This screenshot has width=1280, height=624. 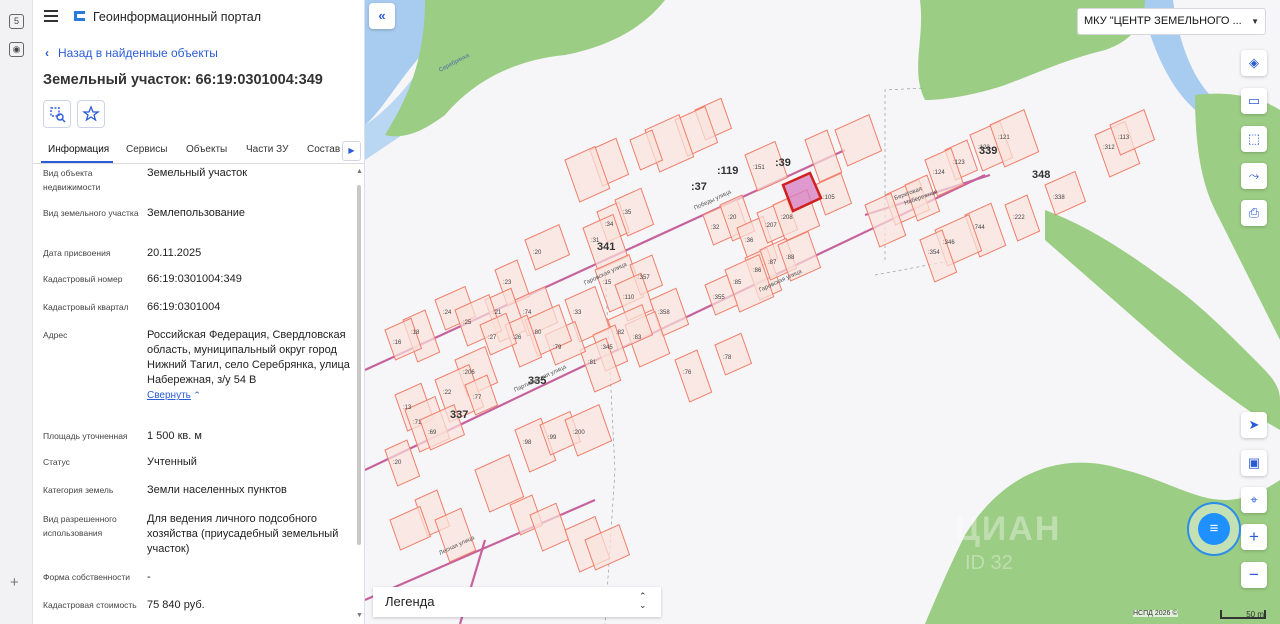 I want to click on info-value: 75 840 руб., so click(x=176, y=605).